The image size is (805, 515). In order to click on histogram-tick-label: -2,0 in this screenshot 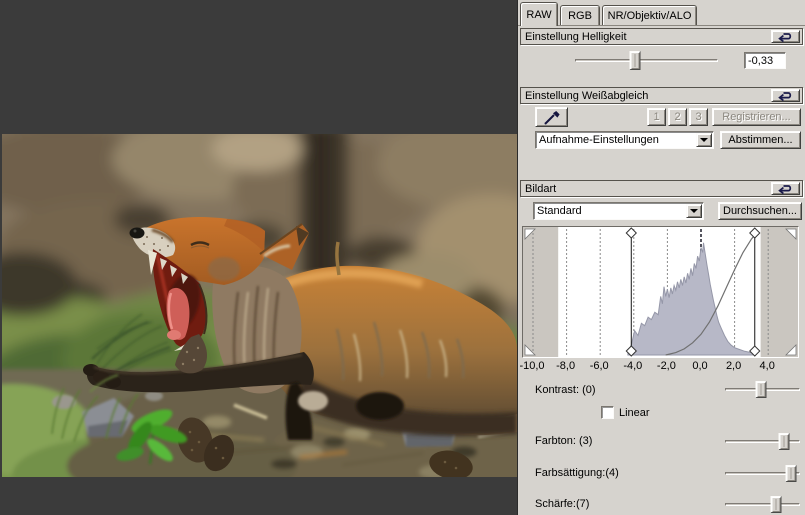, I will do `click(666, 366)`.